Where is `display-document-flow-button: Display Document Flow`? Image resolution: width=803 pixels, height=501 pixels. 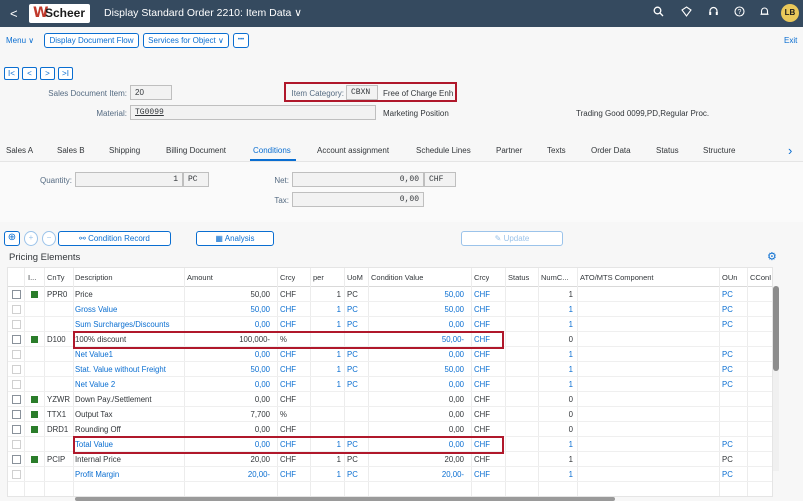
display-document-flow-button: Display Document Flow is located at coordinates (91, 40).